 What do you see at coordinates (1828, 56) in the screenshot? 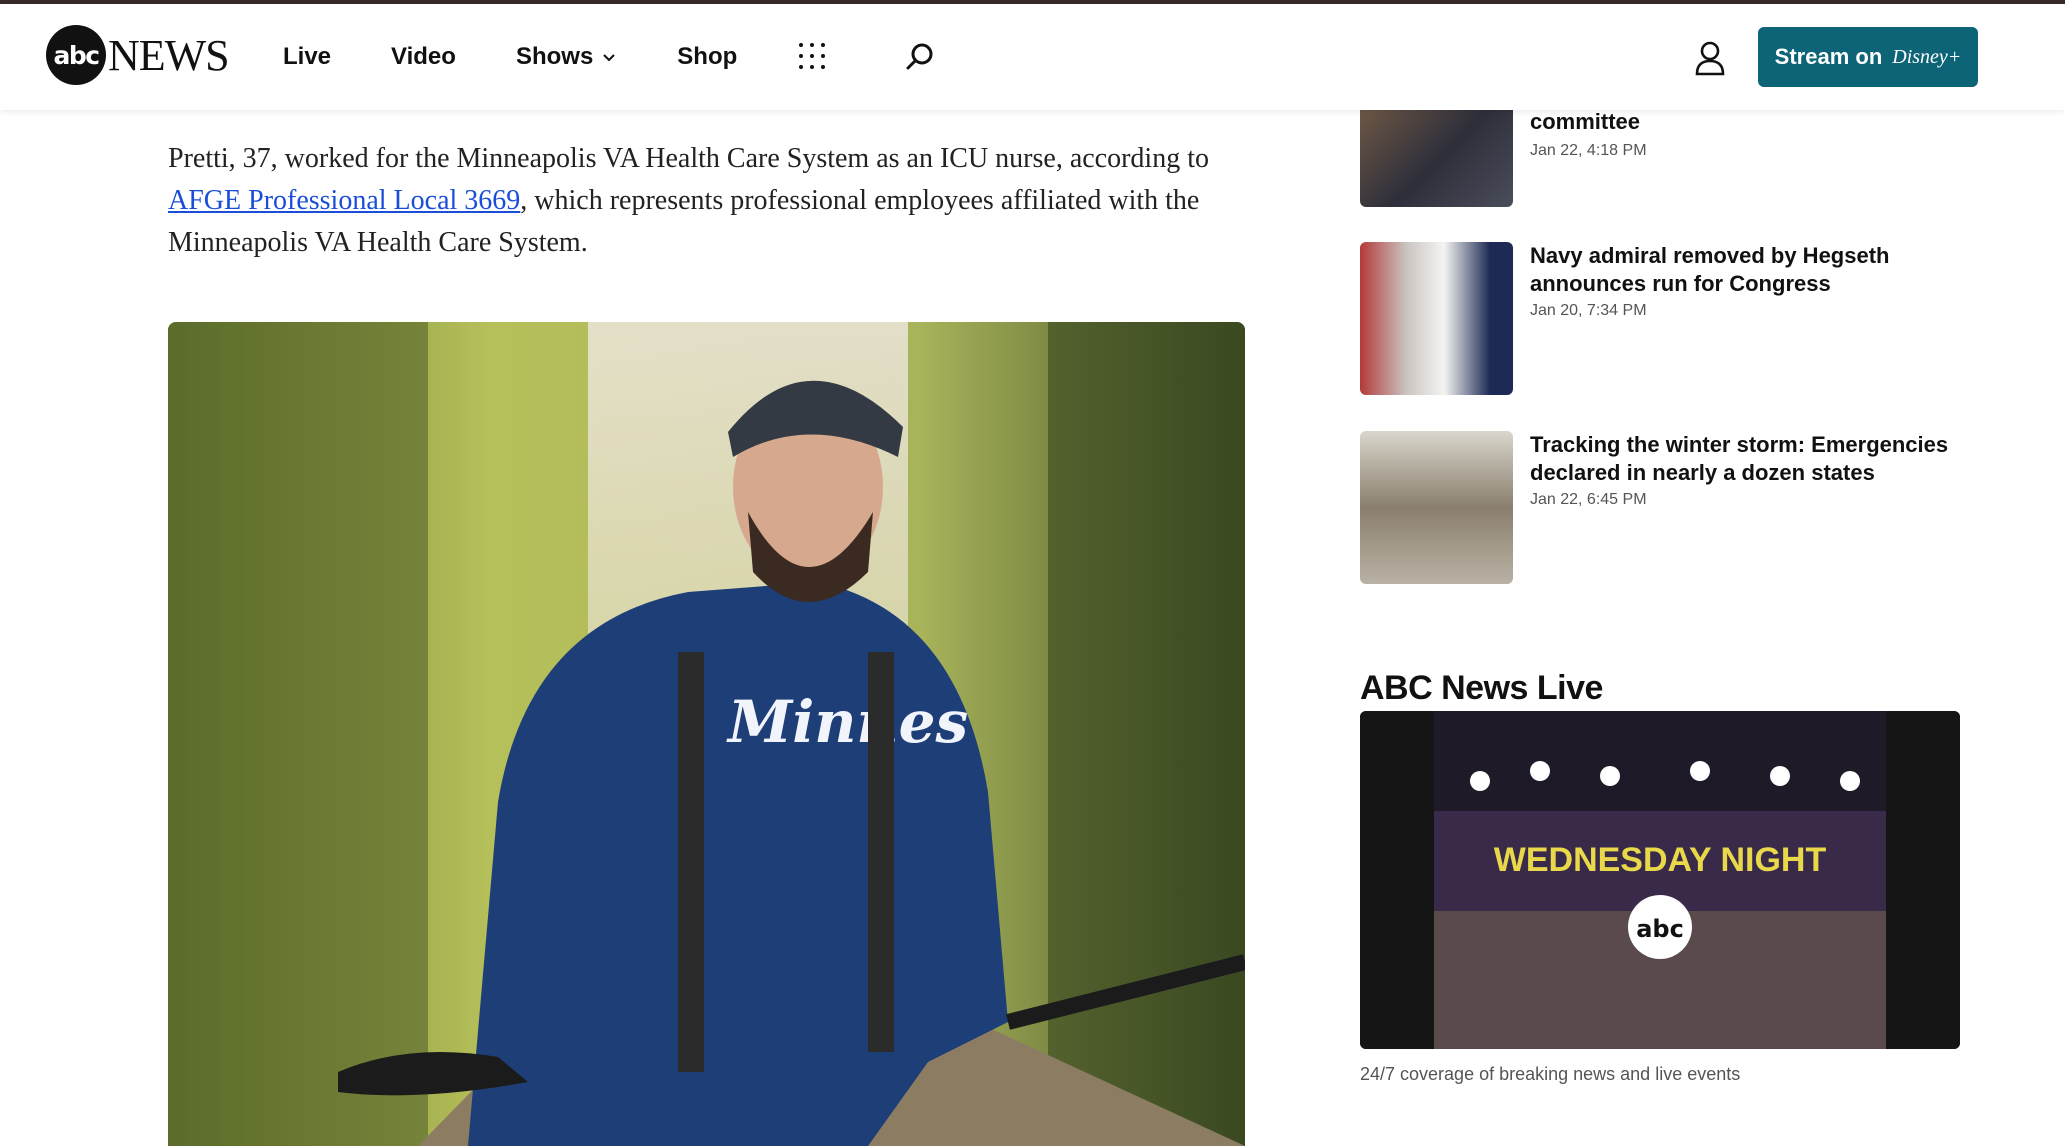
I see `stream-label: Stream on` at bounding box center [1828, 56].